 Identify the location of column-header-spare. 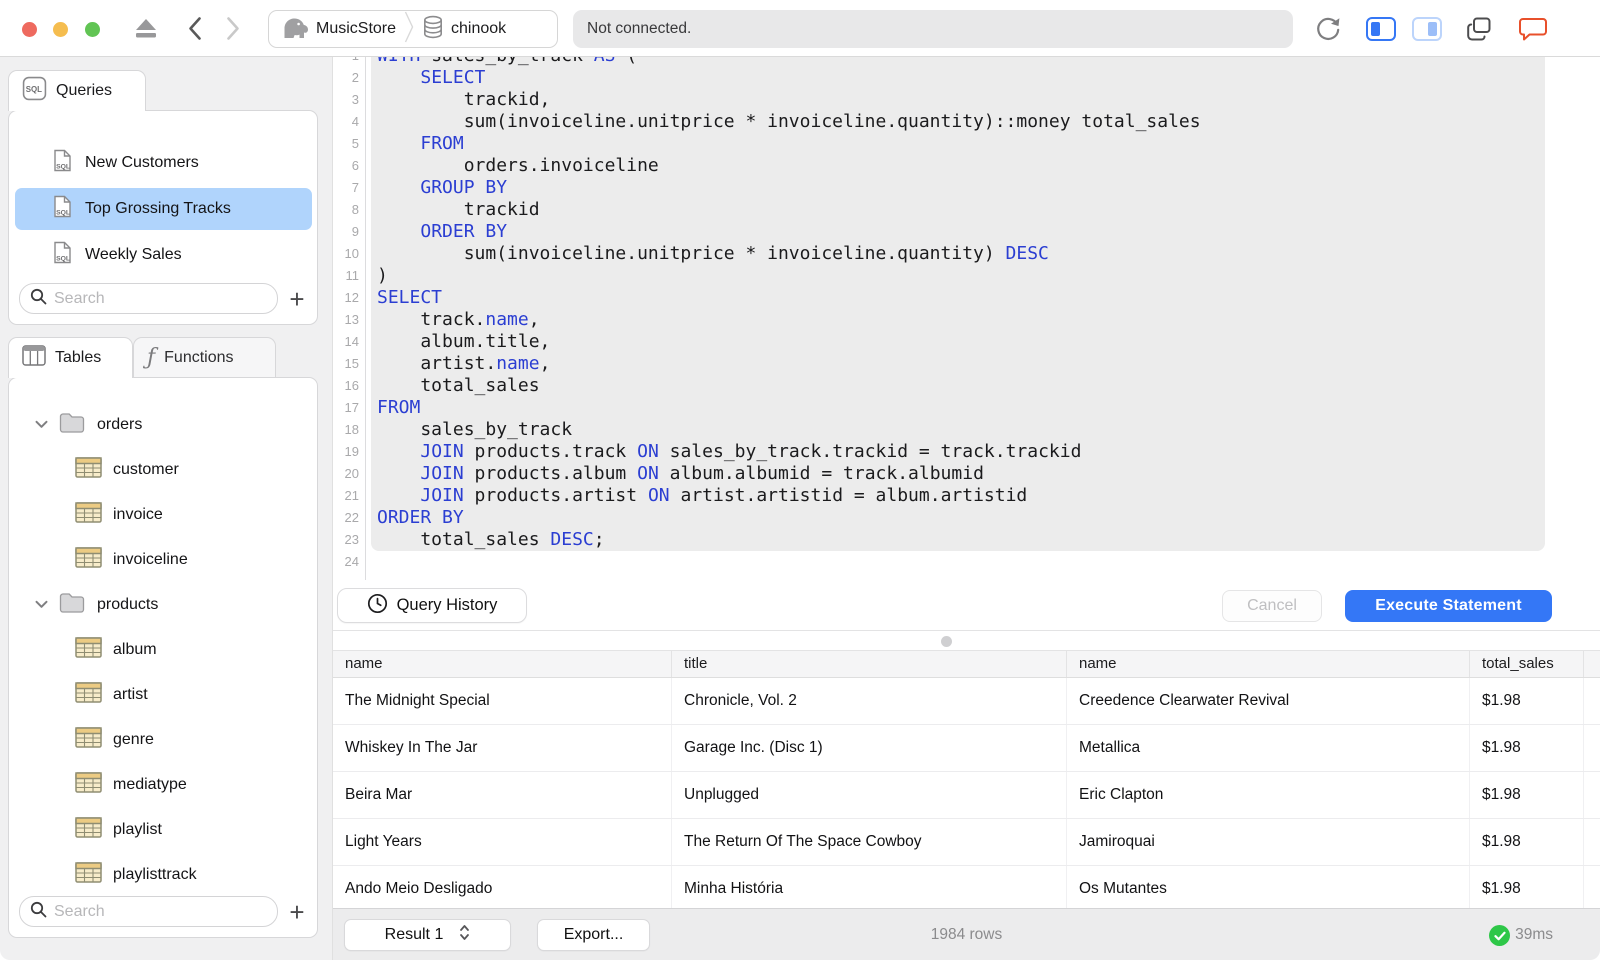
(1592, 664).